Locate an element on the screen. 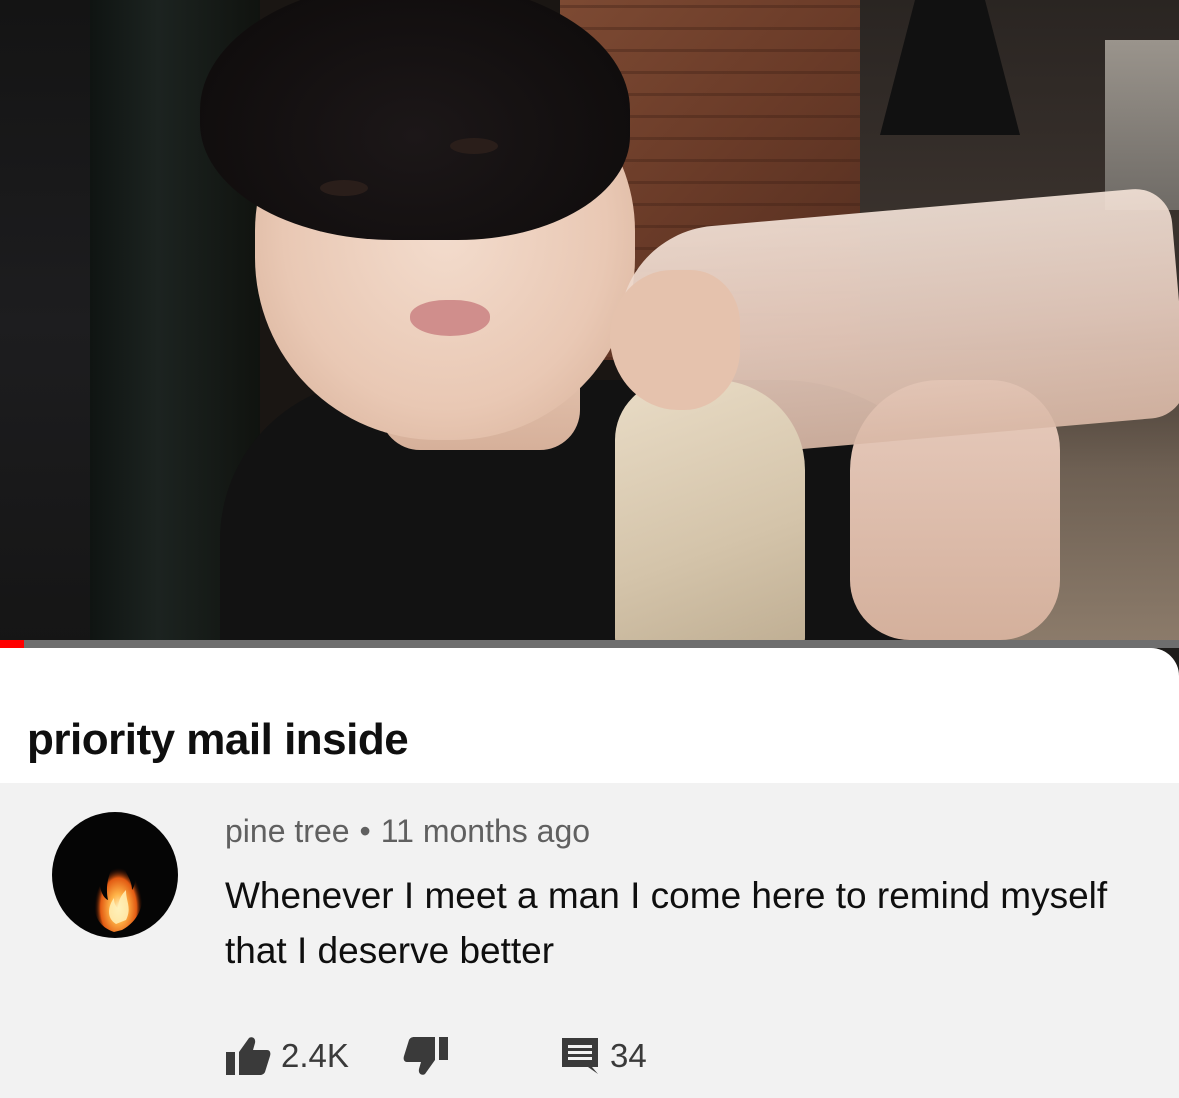  video-person-lips is located at coordinates (450, 318).